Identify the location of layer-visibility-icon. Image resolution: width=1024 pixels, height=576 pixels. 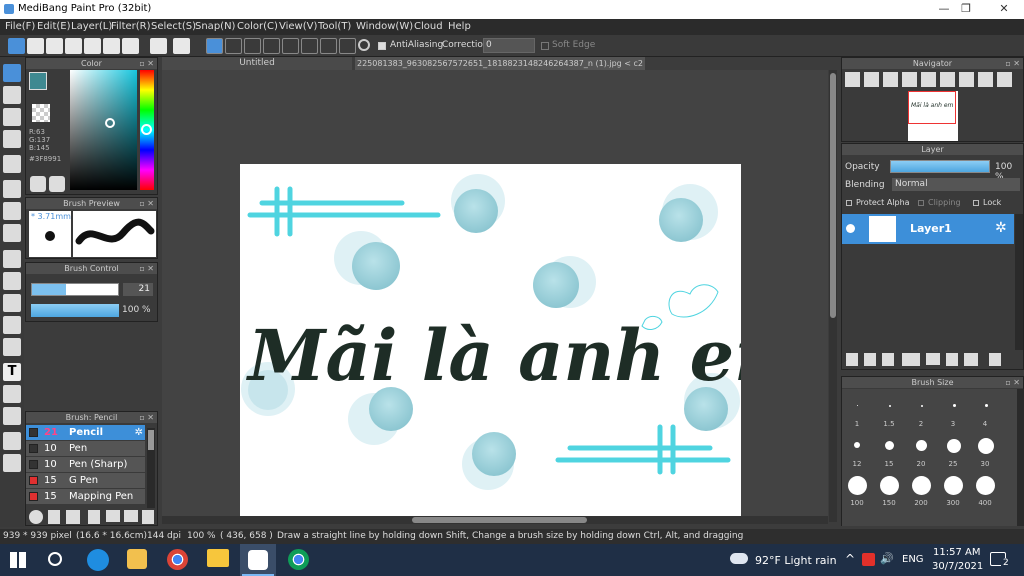
(850, 228).